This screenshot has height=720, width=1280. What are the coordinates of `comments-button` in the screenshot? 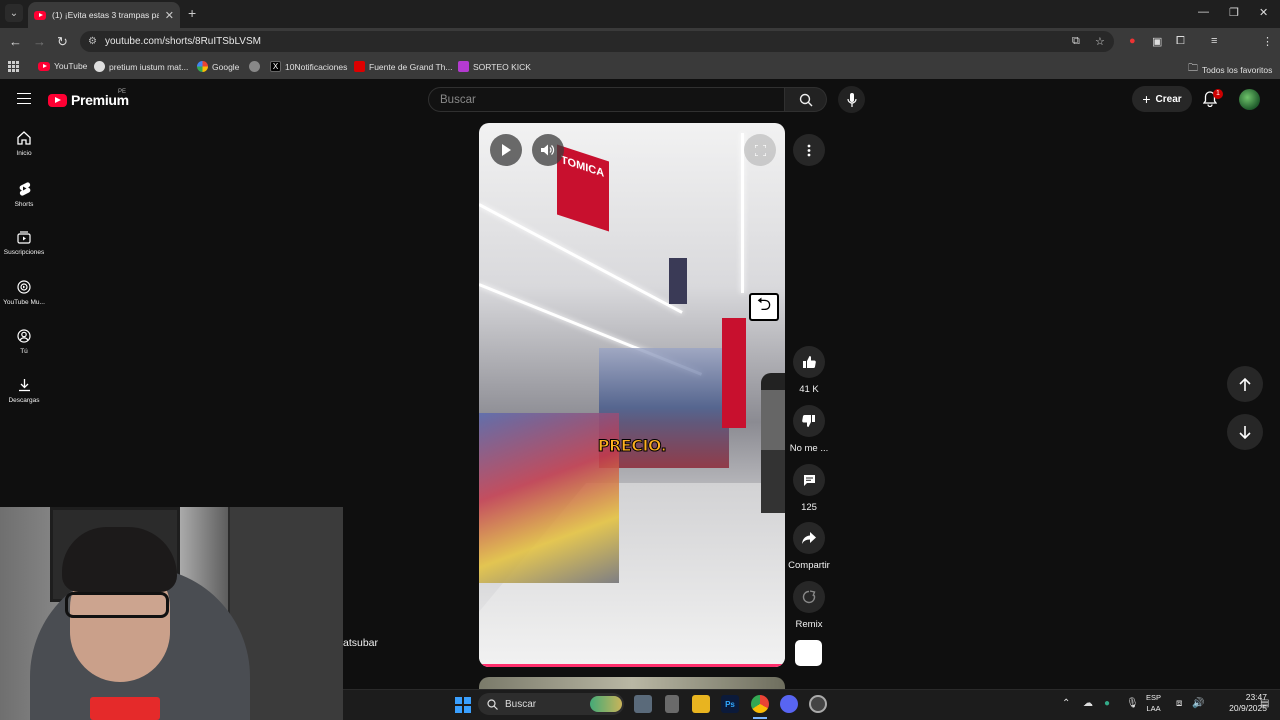 It's located at (809, 480).